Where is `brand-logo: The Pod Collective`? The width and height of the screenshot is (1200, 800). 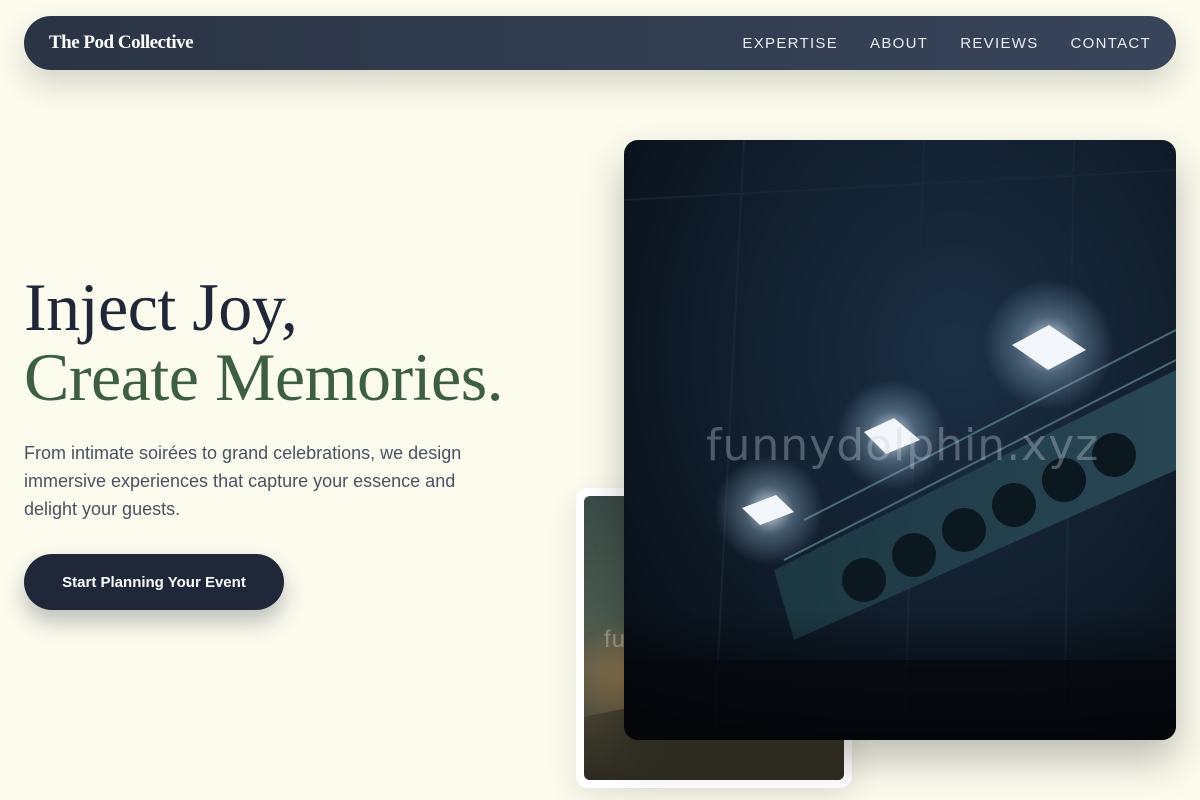 brand-logo: The Pod Collective is located at coordinates (121, 43).